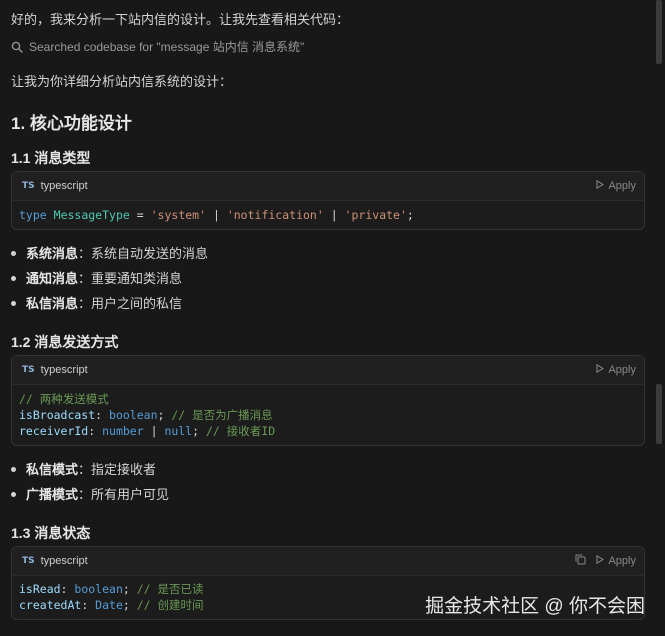  I want to click on search-icon, so click(17, 47).